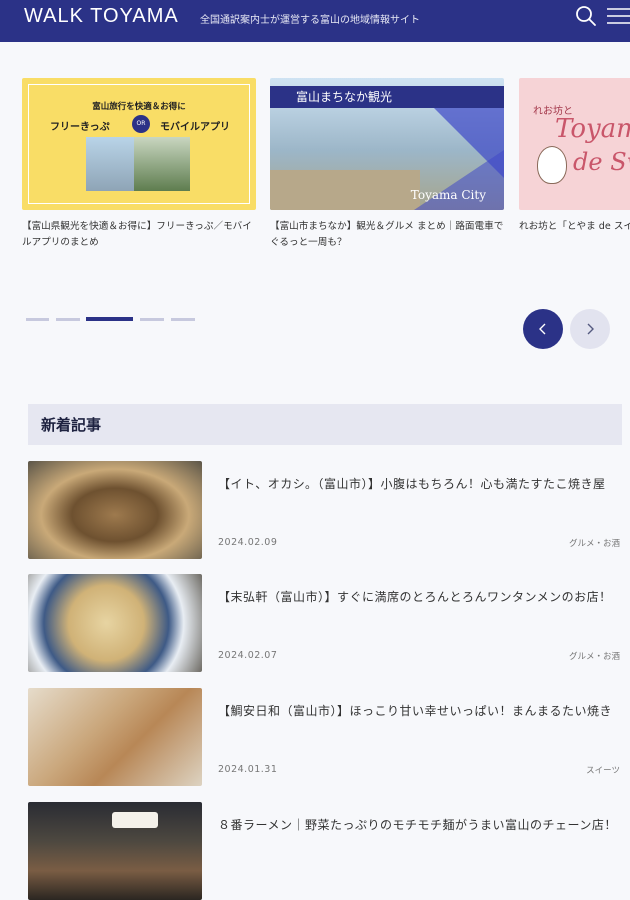 This screenshot has width=630, height=900. I want to click on card-image: 富山まちなか観光 Toyama City, so click(387, 144).